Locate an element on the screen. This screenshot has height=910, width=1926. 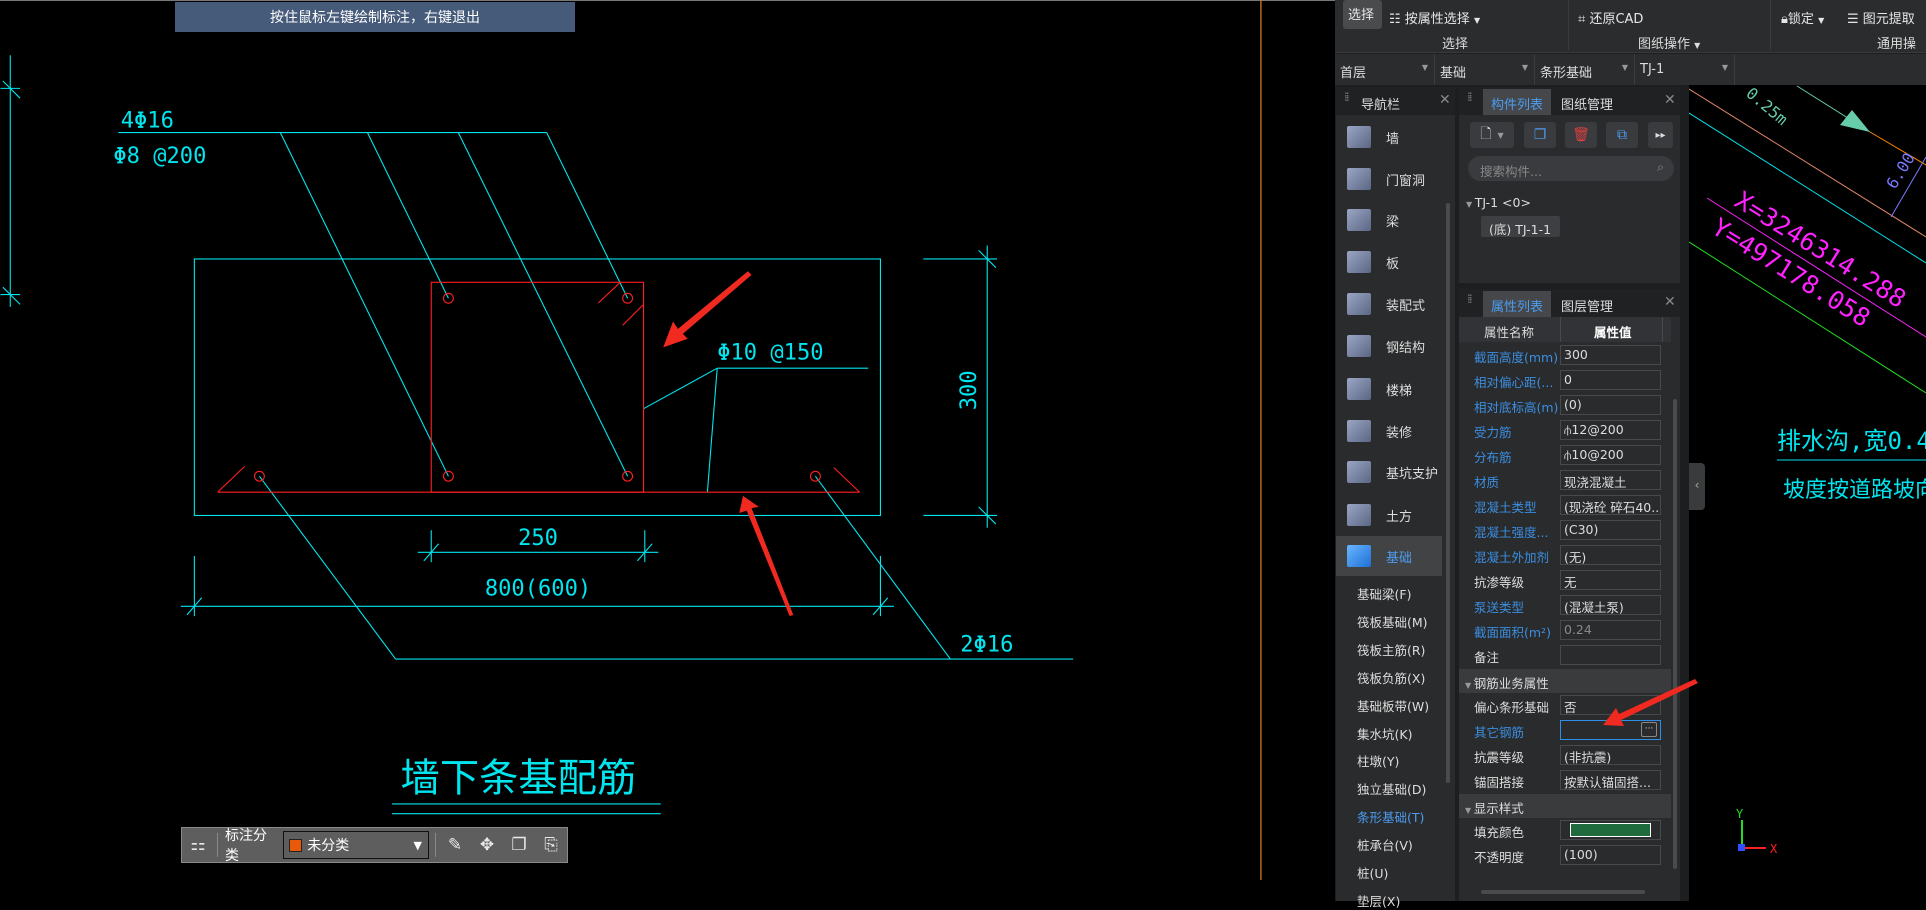
nav-sub-item: 柱墩(Y) is located at coordinates (1378, 760).